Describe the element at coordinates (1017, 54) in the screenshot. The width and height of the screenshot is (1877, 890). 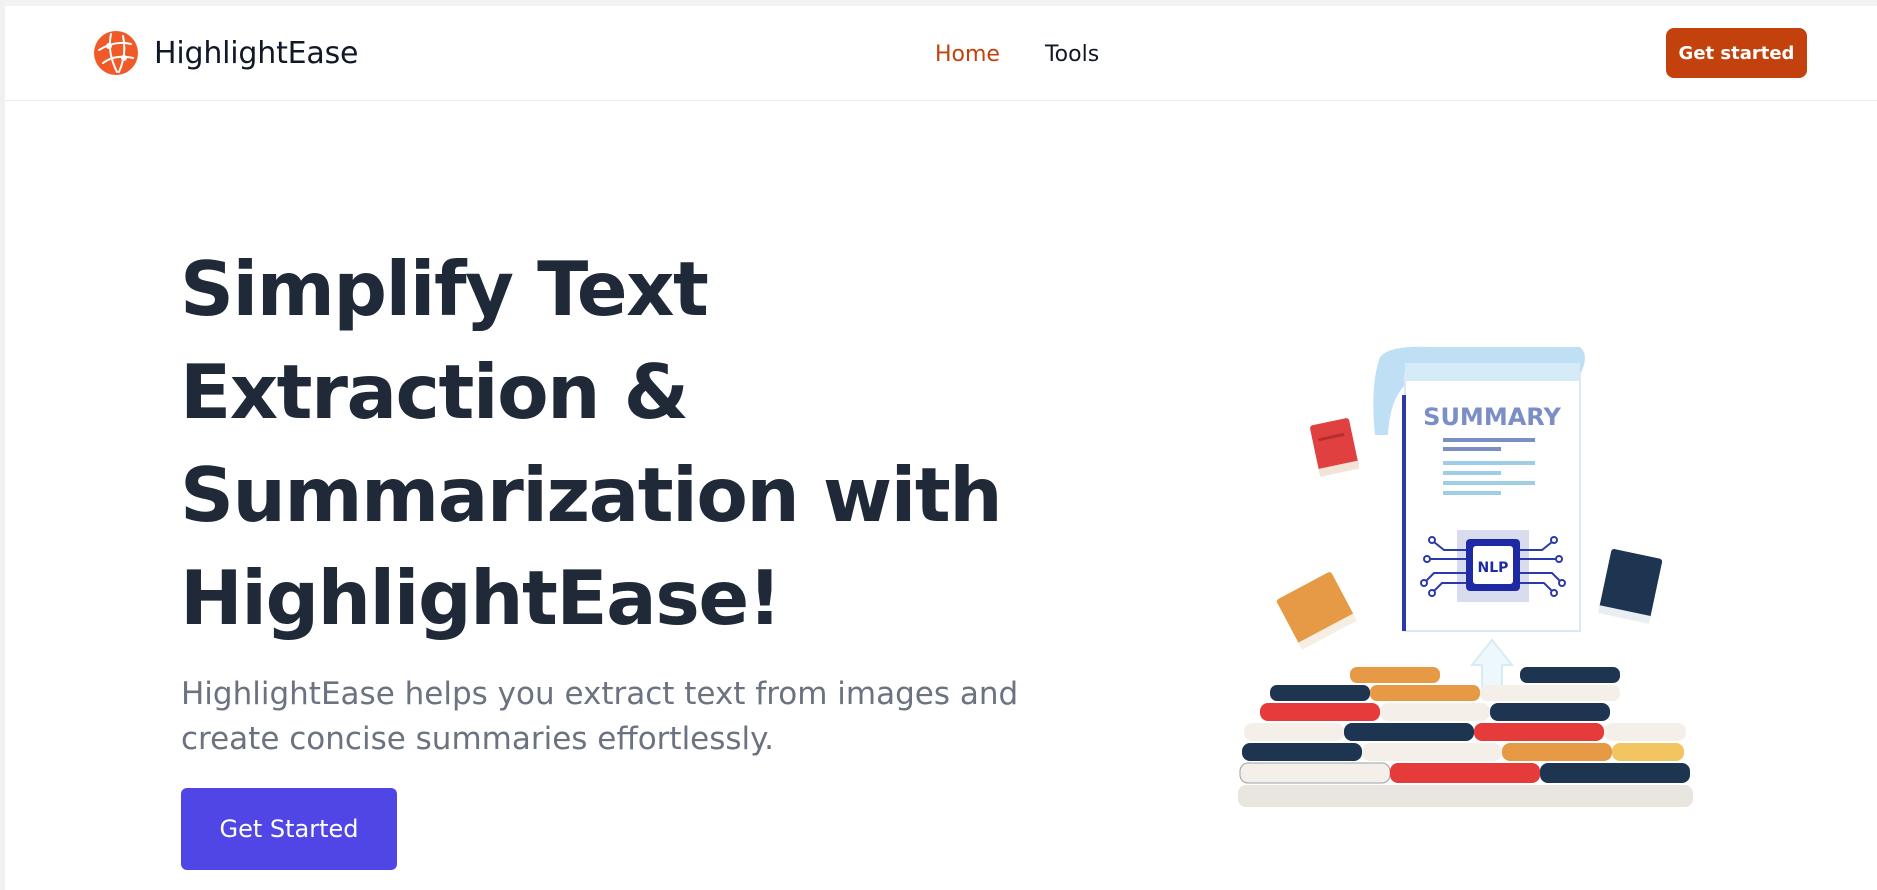
I see `nav-links: Home Tools` at that location.